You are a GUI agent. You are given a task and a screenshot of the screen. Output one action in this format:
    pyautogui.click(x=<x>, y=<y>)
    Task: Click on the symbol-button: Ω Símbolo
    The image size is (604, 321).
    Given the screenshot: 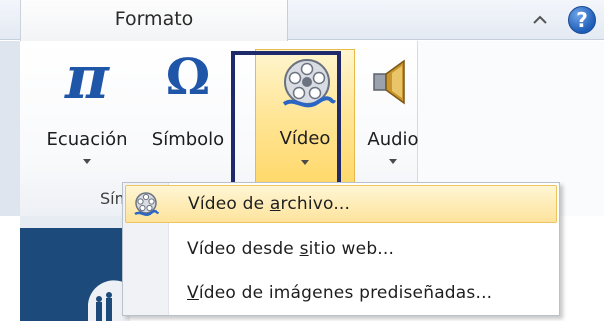 What is the action you would take?
    pyautogui.click(x=188, y=114)
    